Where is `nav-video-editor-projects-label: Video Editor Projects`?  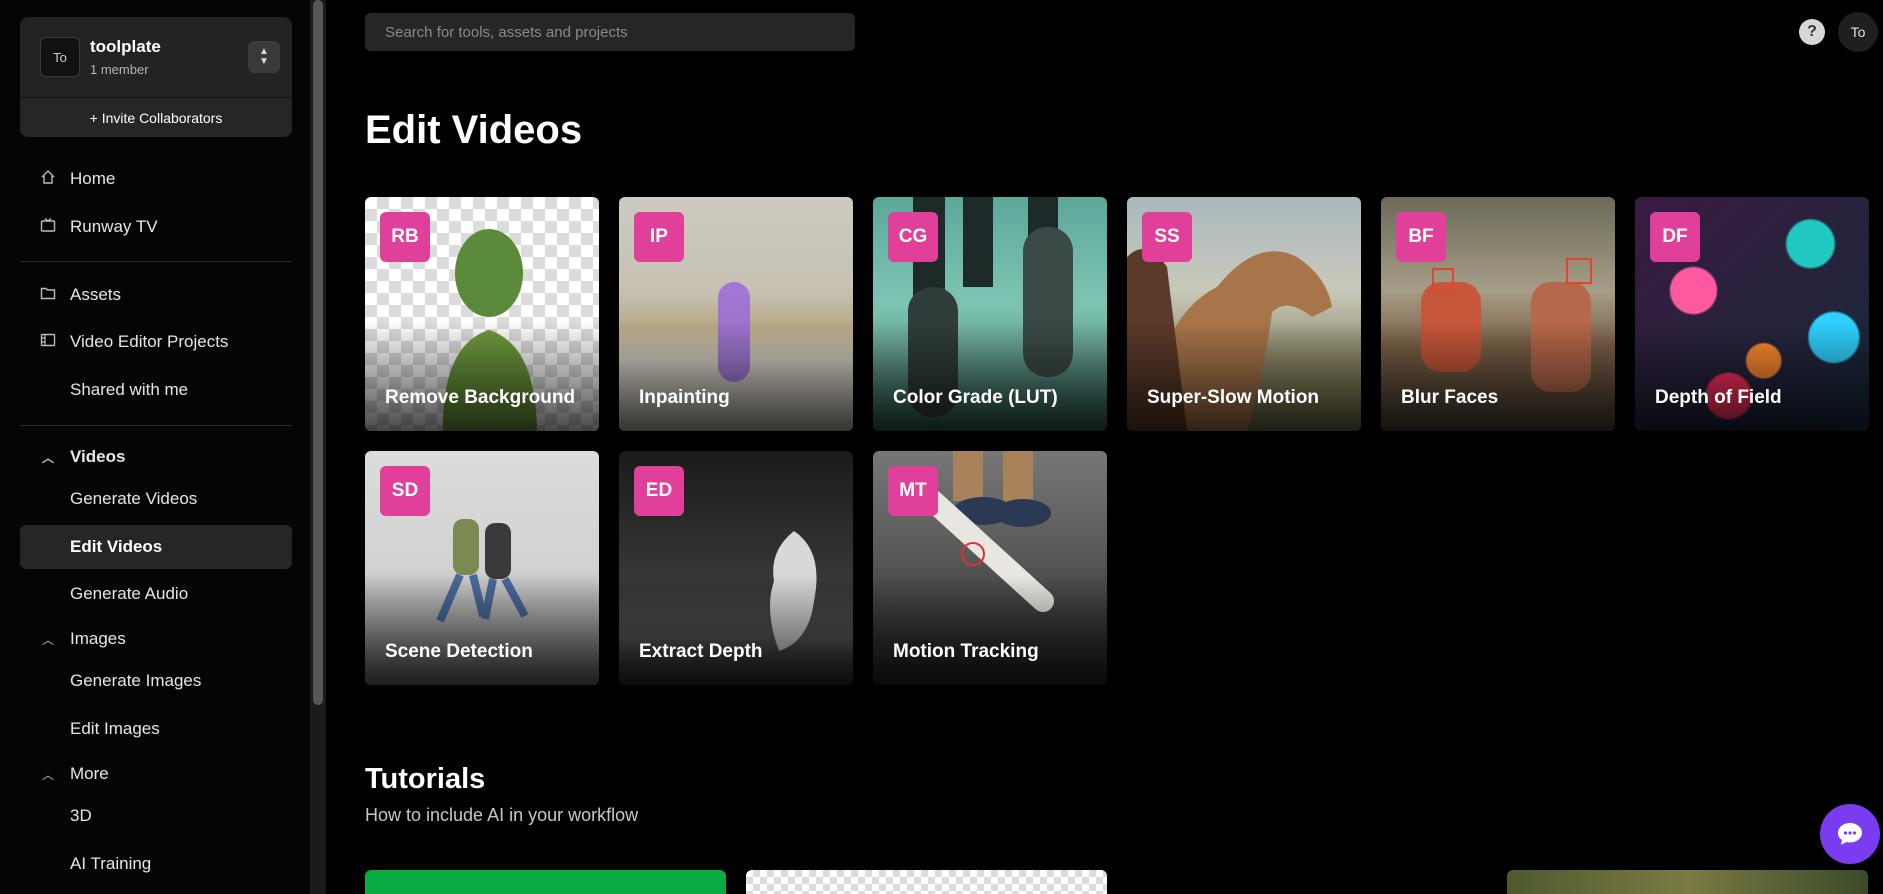
nav-video-editor-projects-label: Video Editor Projects is located at coordinates (149, 341).